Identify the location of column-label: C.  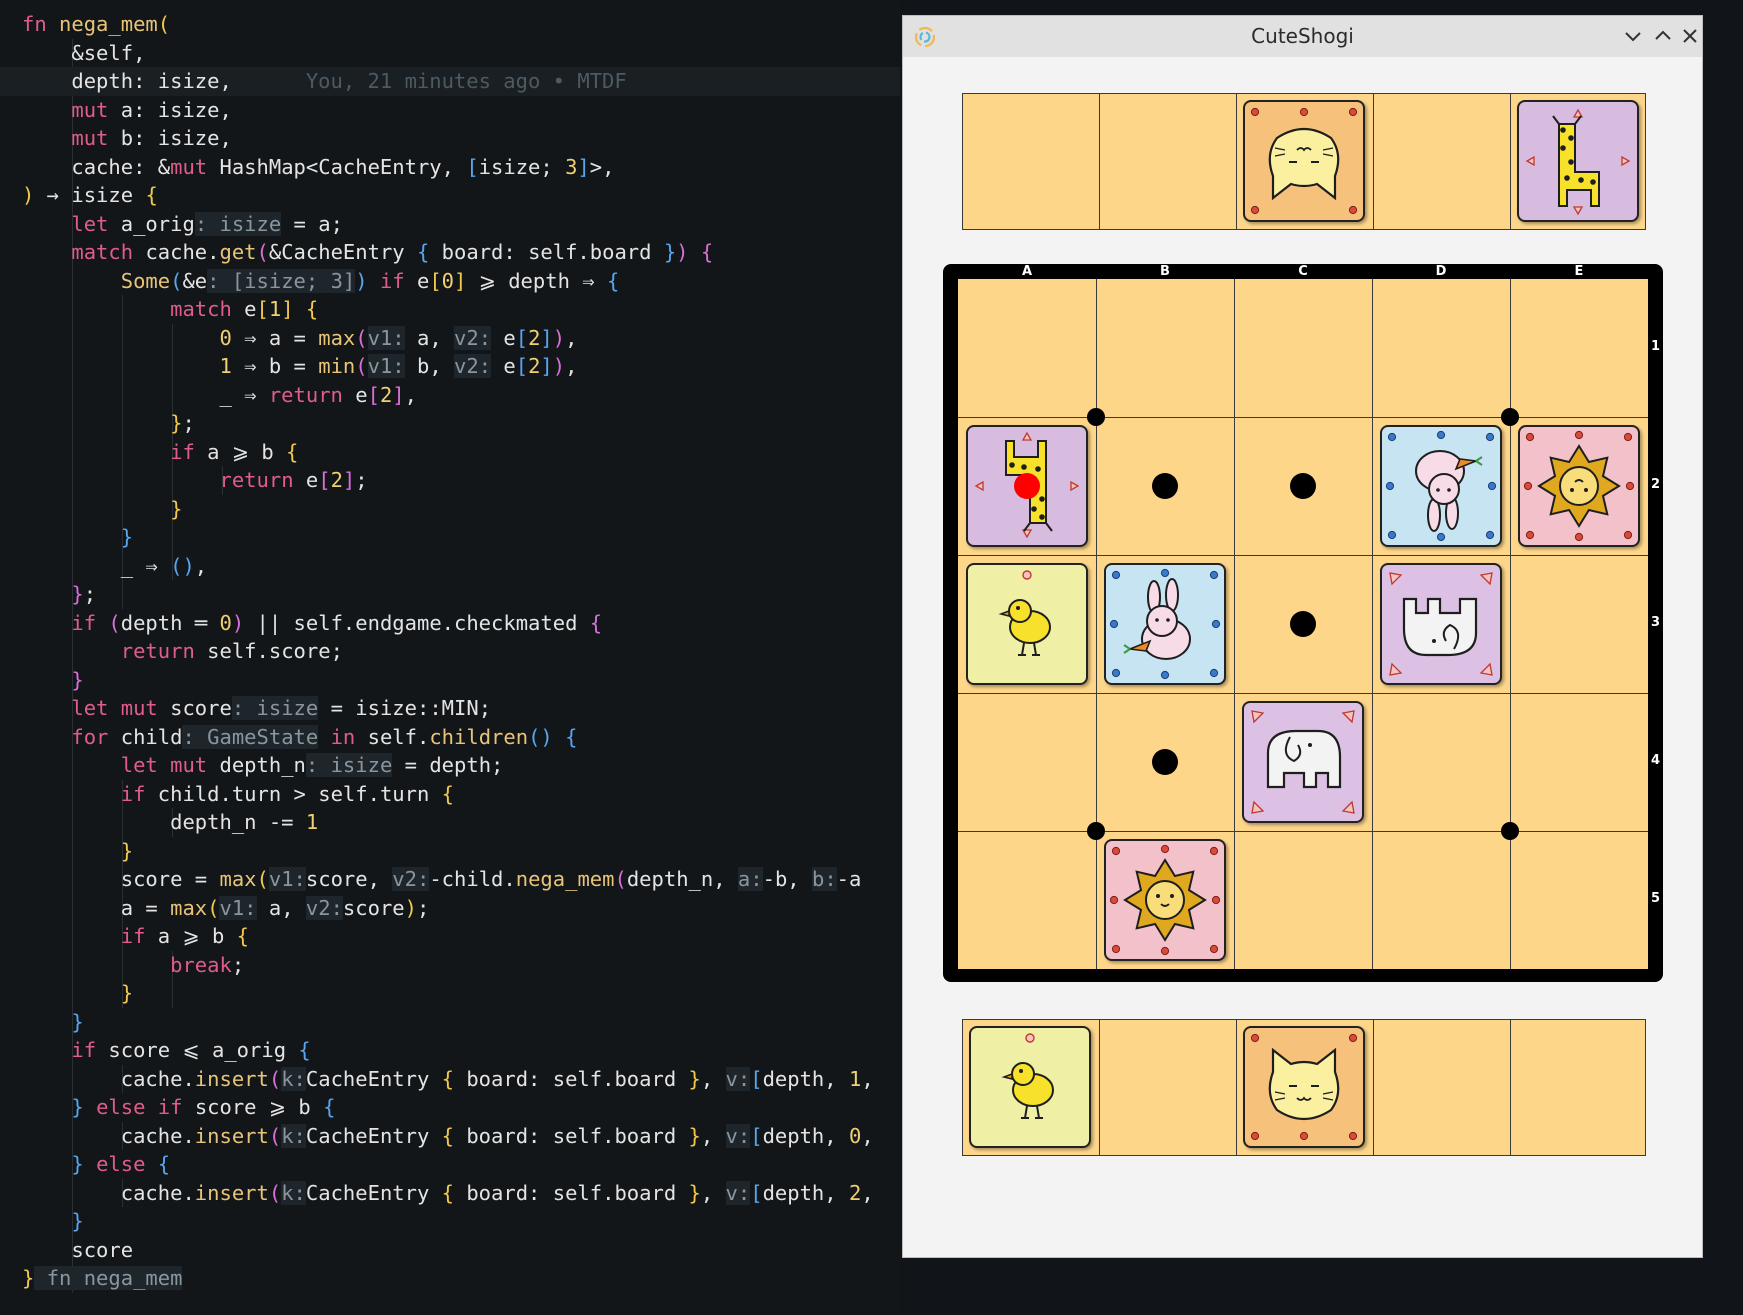
(1303, 271).